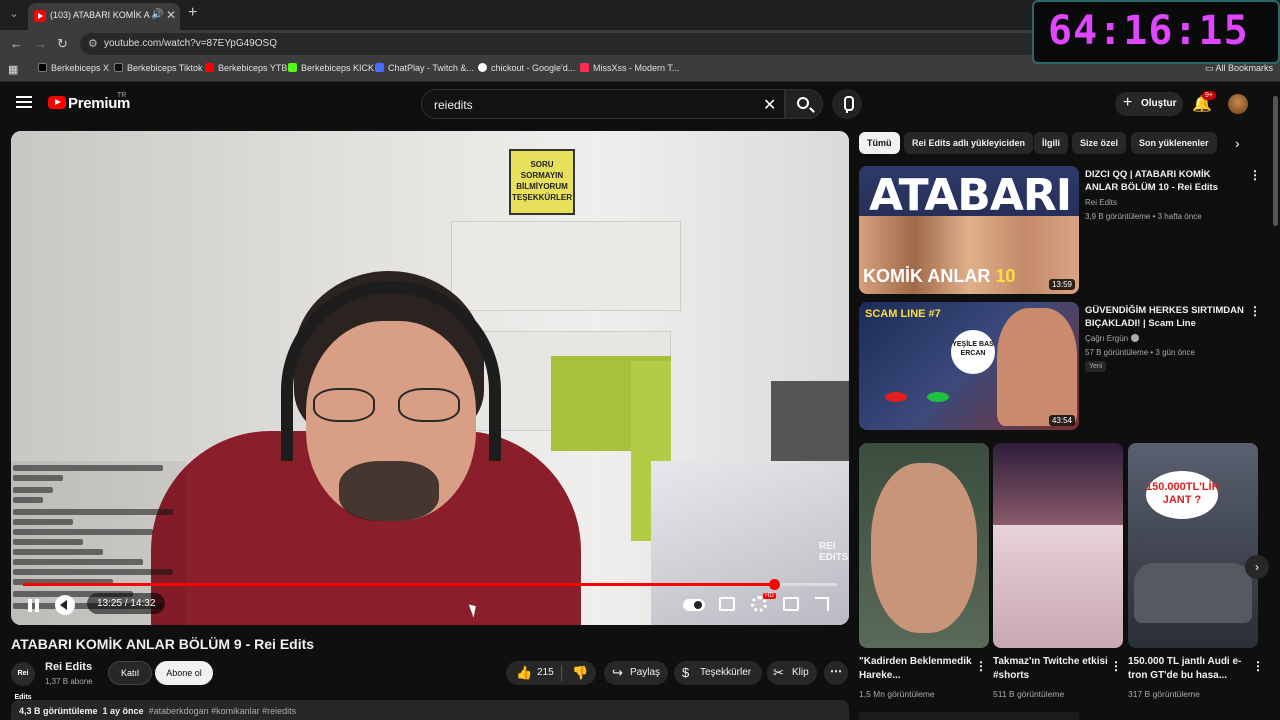 The height and width of the screenshot is (720, 1280). I want to click on progress-bar, so click(430, 584).